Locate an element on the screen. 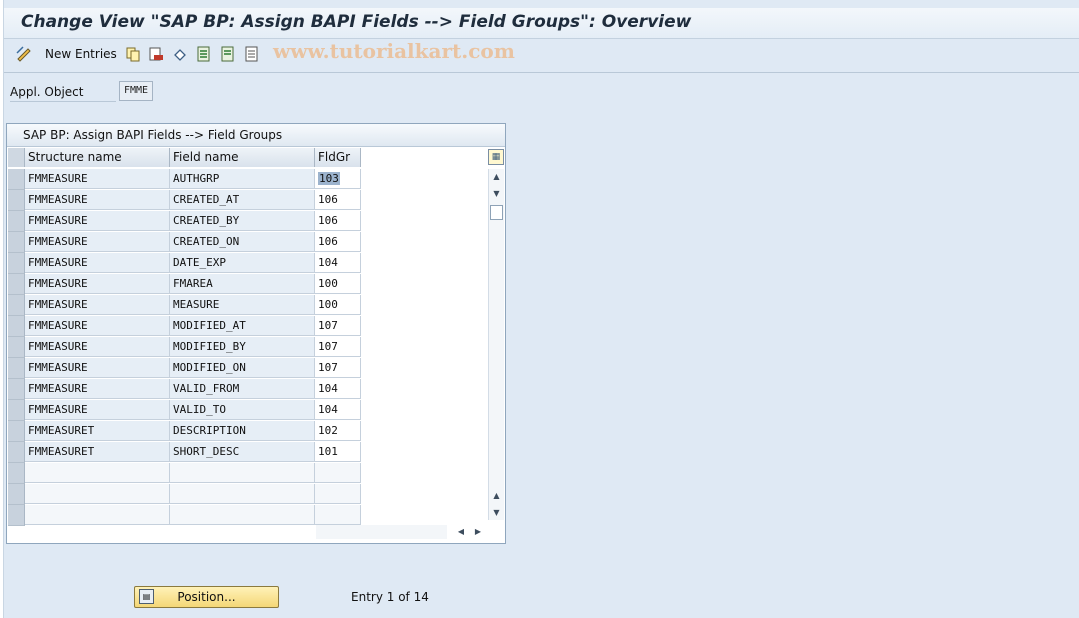  table-row: FMMEASURE MODIFIED_BY 107 is located at coordinates (186, 347).